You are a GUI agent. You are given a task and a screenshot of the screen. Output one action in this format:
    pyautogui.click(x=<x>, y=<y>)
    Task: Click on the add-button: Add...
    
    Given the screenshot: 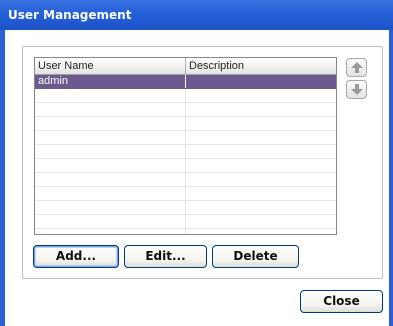 What is the action you would take?
    pyautogui.click(x=76, y=256)
    